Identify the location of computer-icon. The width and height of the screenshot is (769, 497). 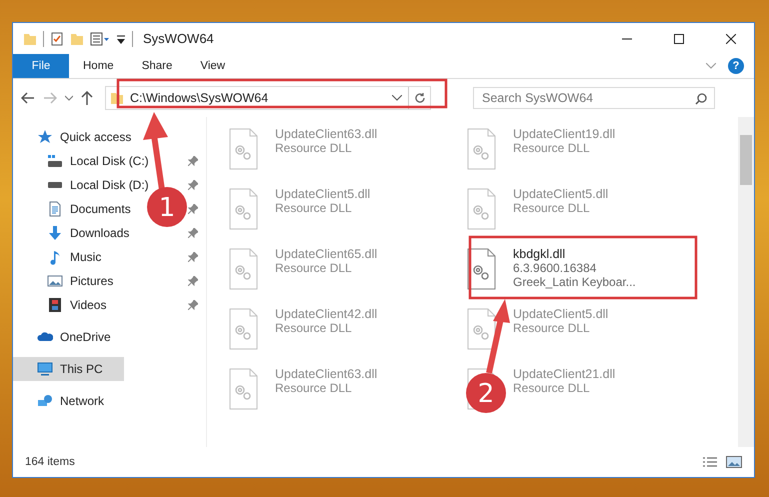
(45, 369).